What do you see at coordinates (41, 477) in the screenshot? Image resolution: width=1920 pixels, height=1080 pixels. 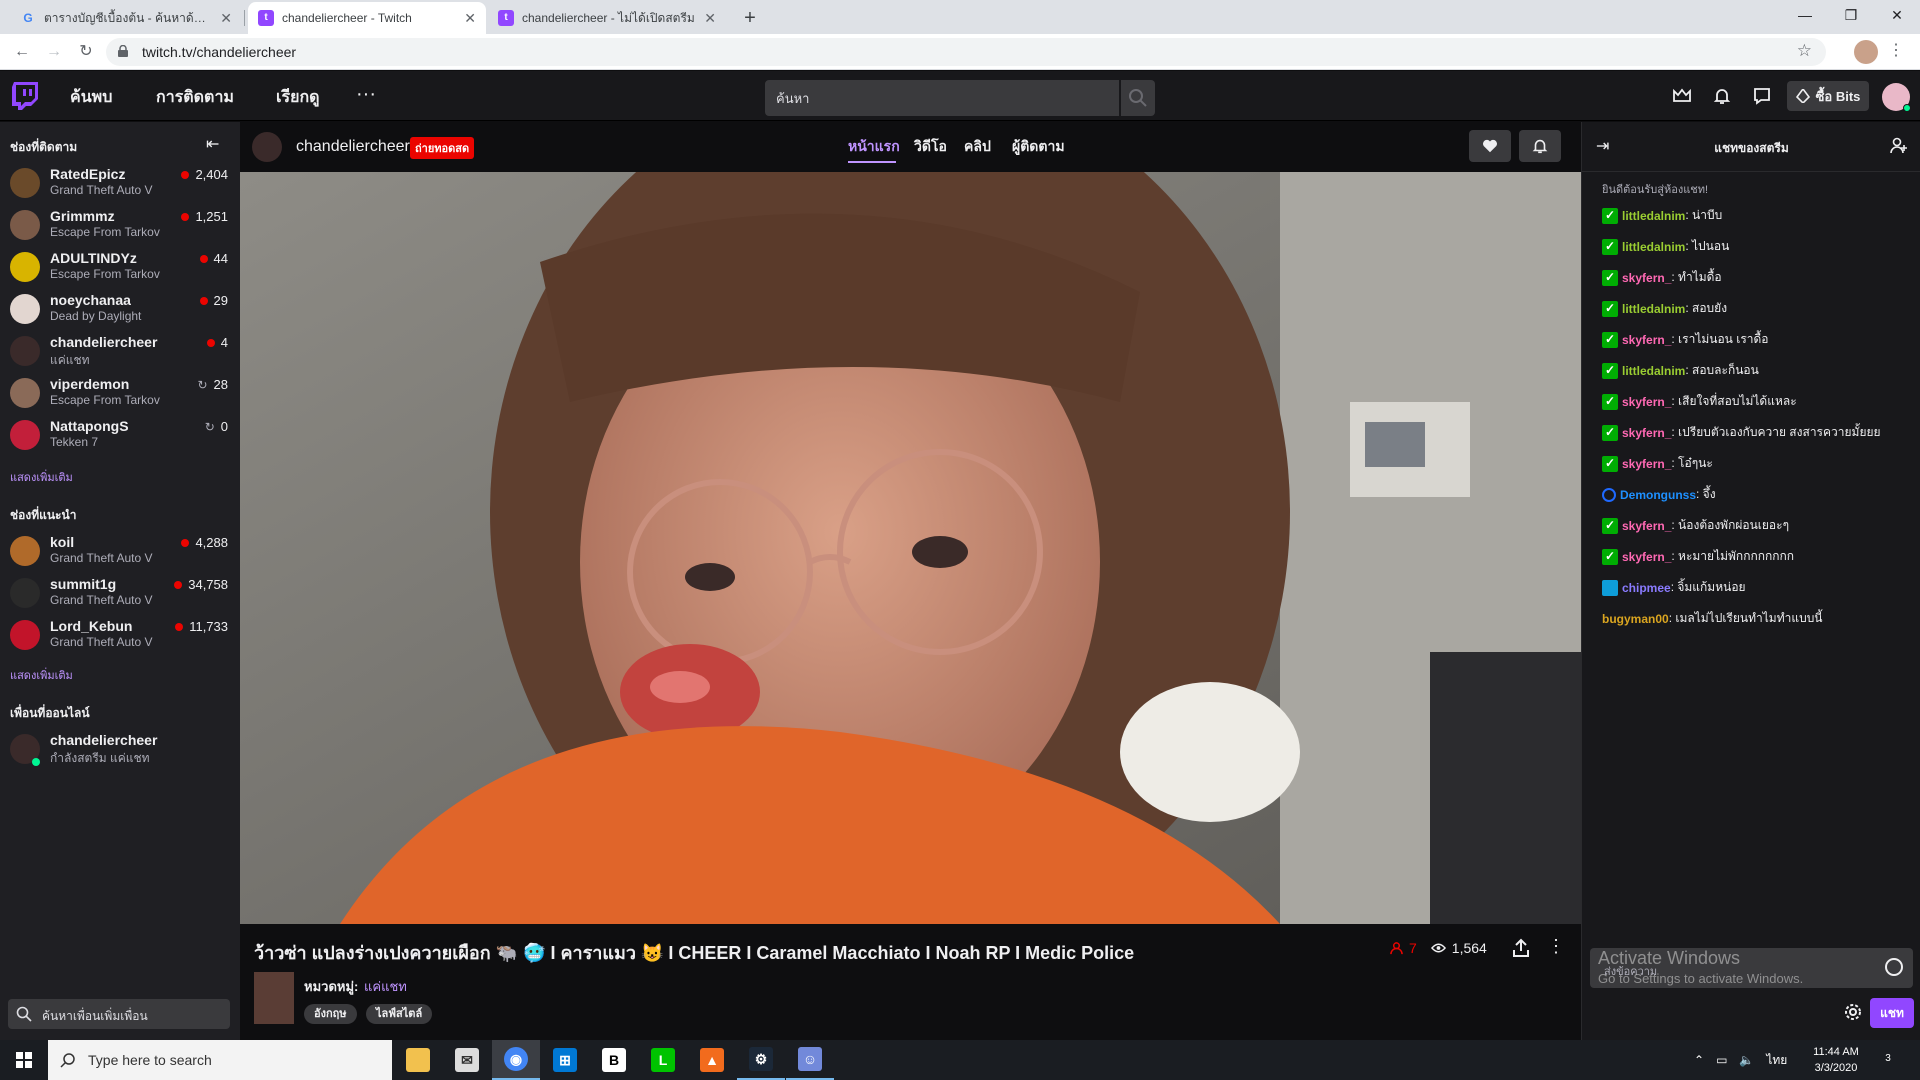 I see `show-more-followed-link: แสดงเพิ่มเติม` at bounding box center [41, 477].